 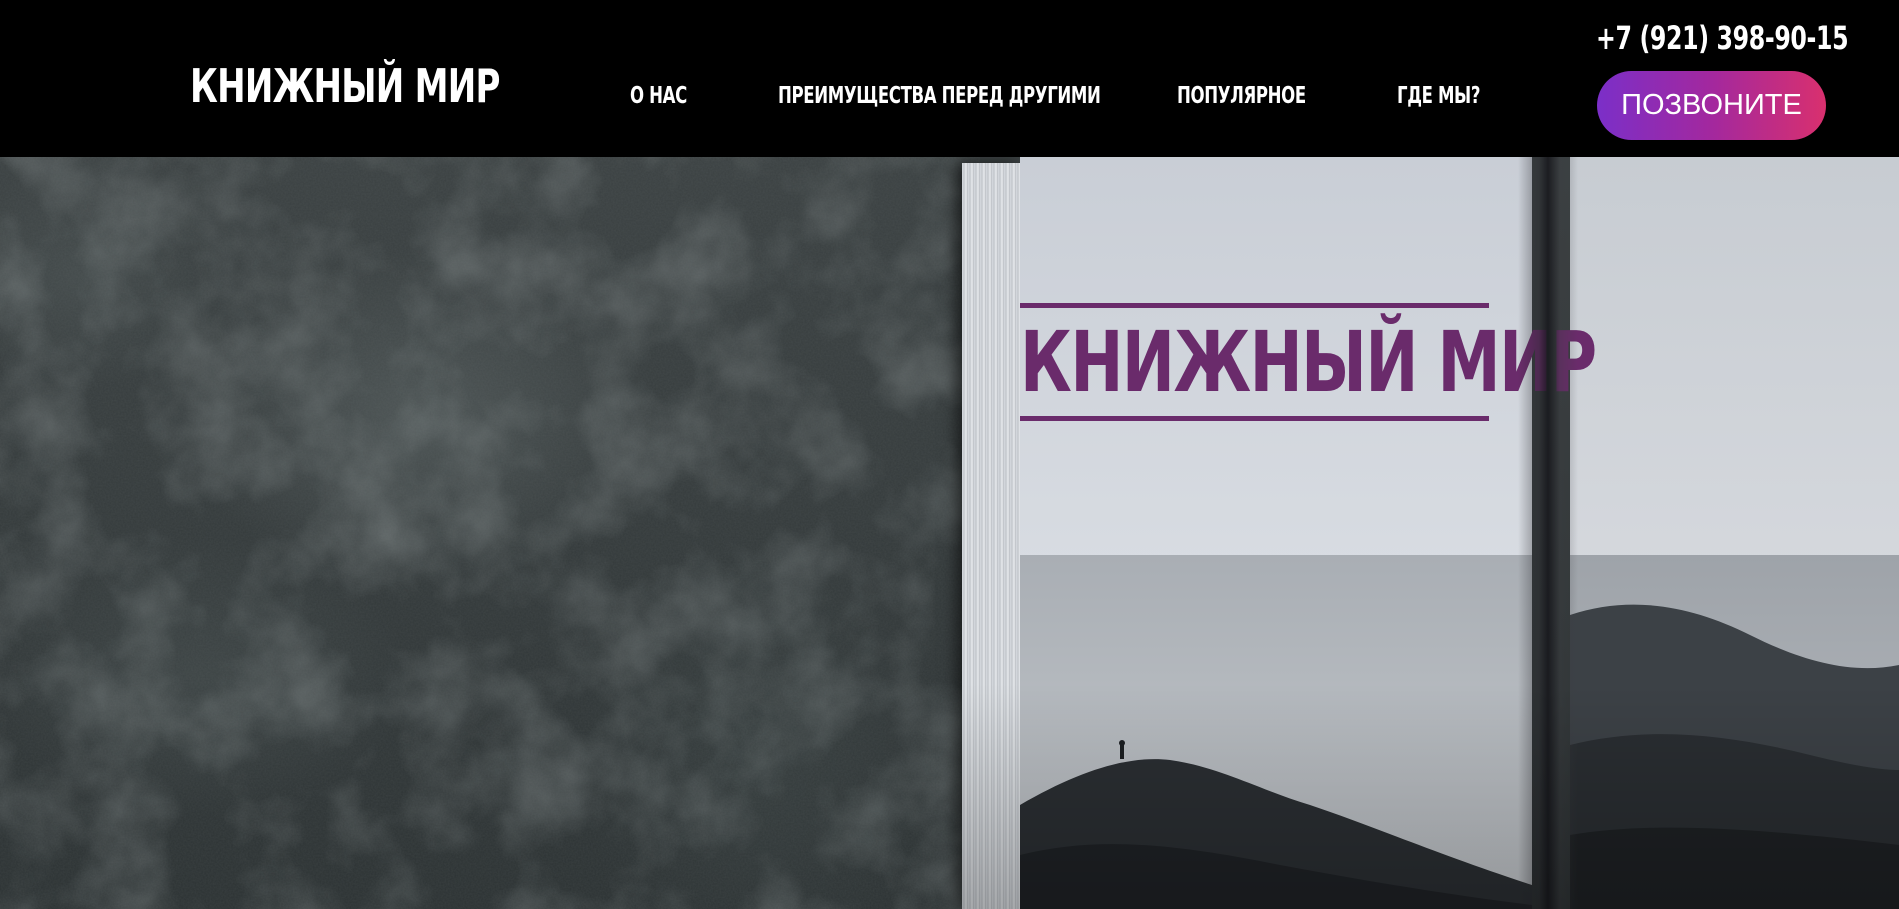 I want to click on nav-link-where: ГДЕ МЫ?, so click(x=1438, y=96).